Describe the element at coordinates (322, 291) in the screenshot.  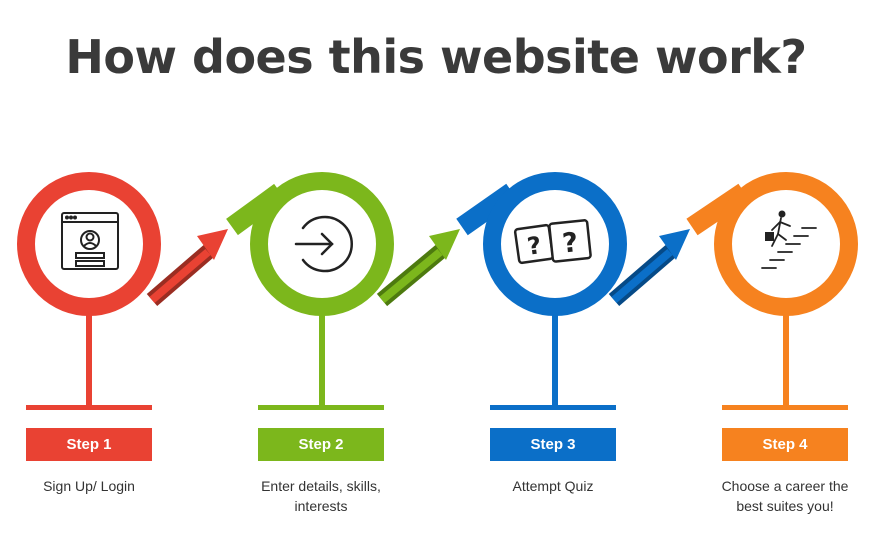
I see `step-2-node` at that location.